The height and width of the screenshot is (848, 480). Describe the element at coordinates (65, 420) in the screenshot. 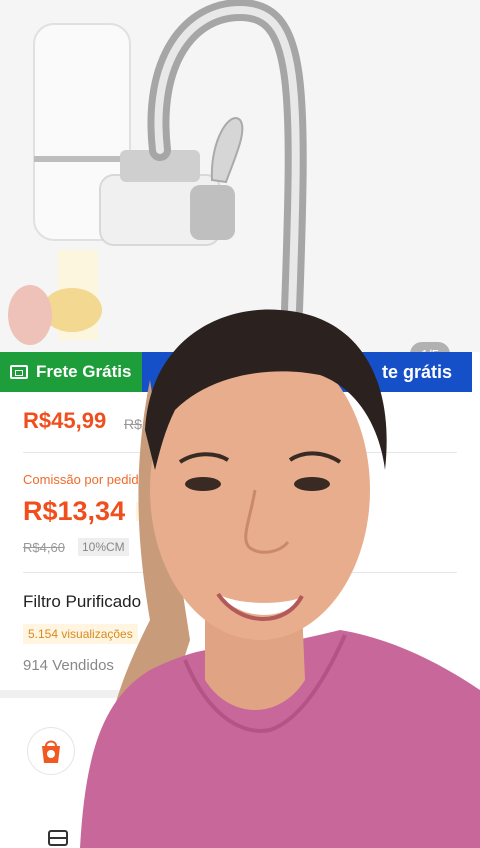

I see `product-price: R$45,99` at that location.